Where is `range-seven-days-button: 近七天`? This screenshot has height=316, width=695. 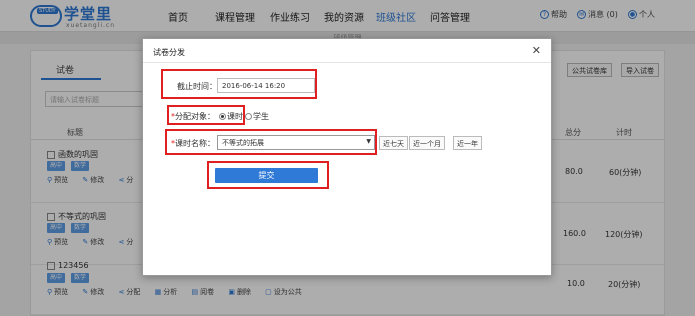 range-seven-days-button: 近七天 is located at coordinates (393, 143).